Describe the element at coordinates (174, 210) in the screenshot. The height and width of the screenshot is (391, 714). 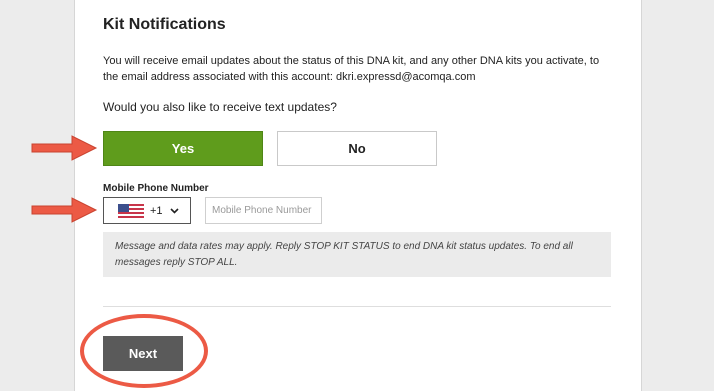
I see `chevron-down-icon` at that location.